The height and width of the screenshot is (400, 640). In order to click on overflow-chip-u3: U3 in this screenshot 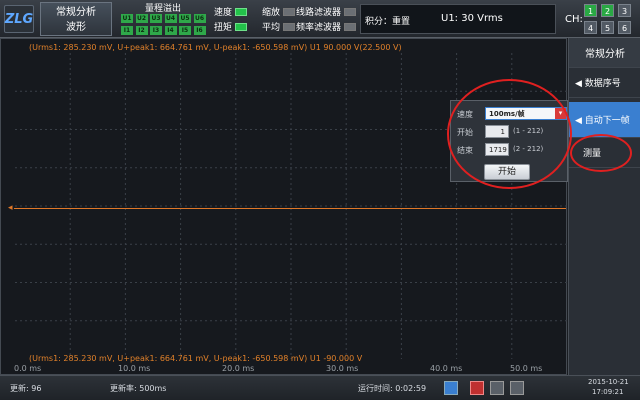, I will do `click(156, 18)`.